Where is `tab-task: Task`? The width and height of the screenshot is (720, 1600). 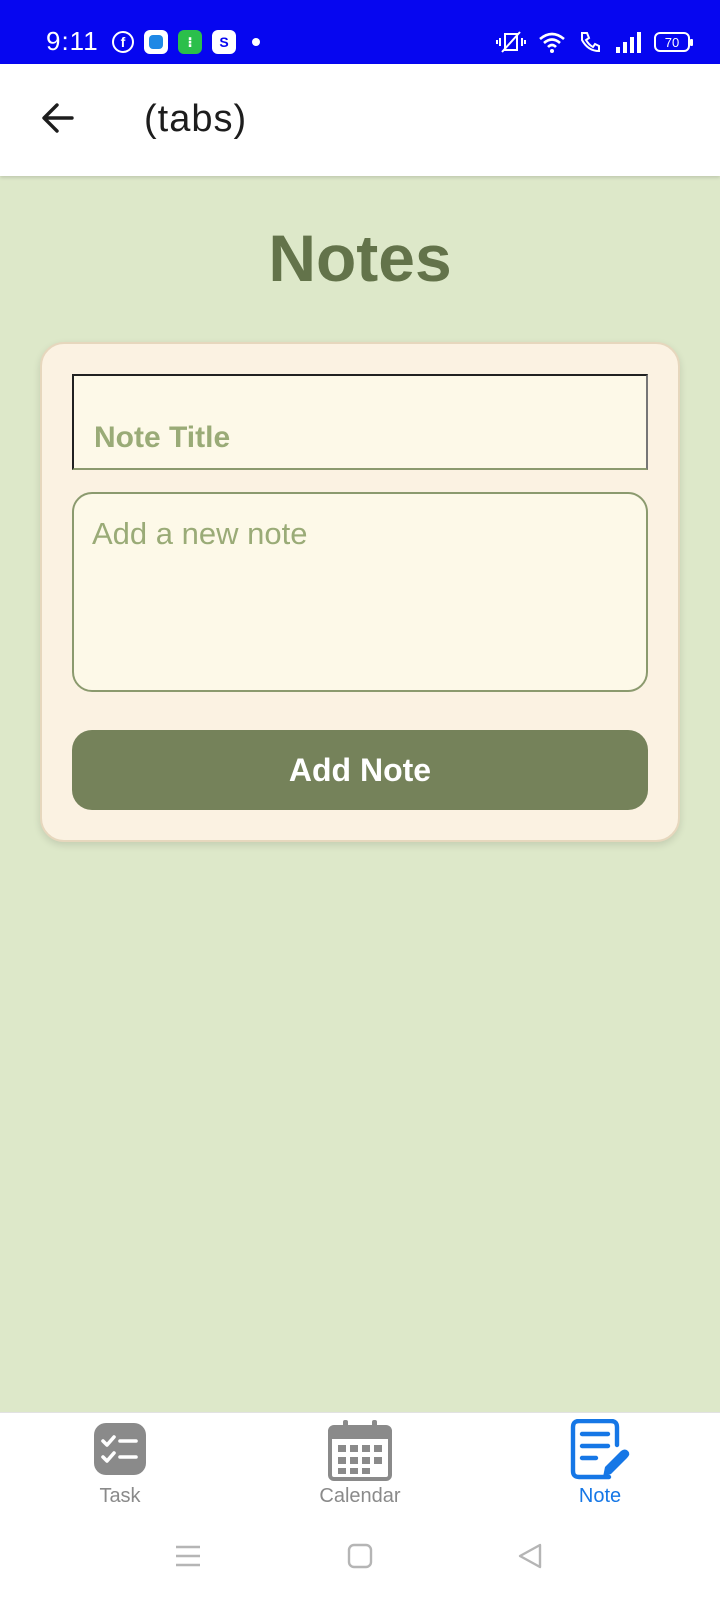
tab-task: Task is located at coordinates (120, 1463).